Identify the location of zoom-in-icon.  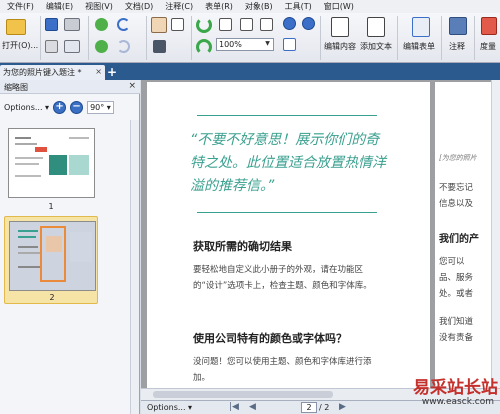
(289, 23).